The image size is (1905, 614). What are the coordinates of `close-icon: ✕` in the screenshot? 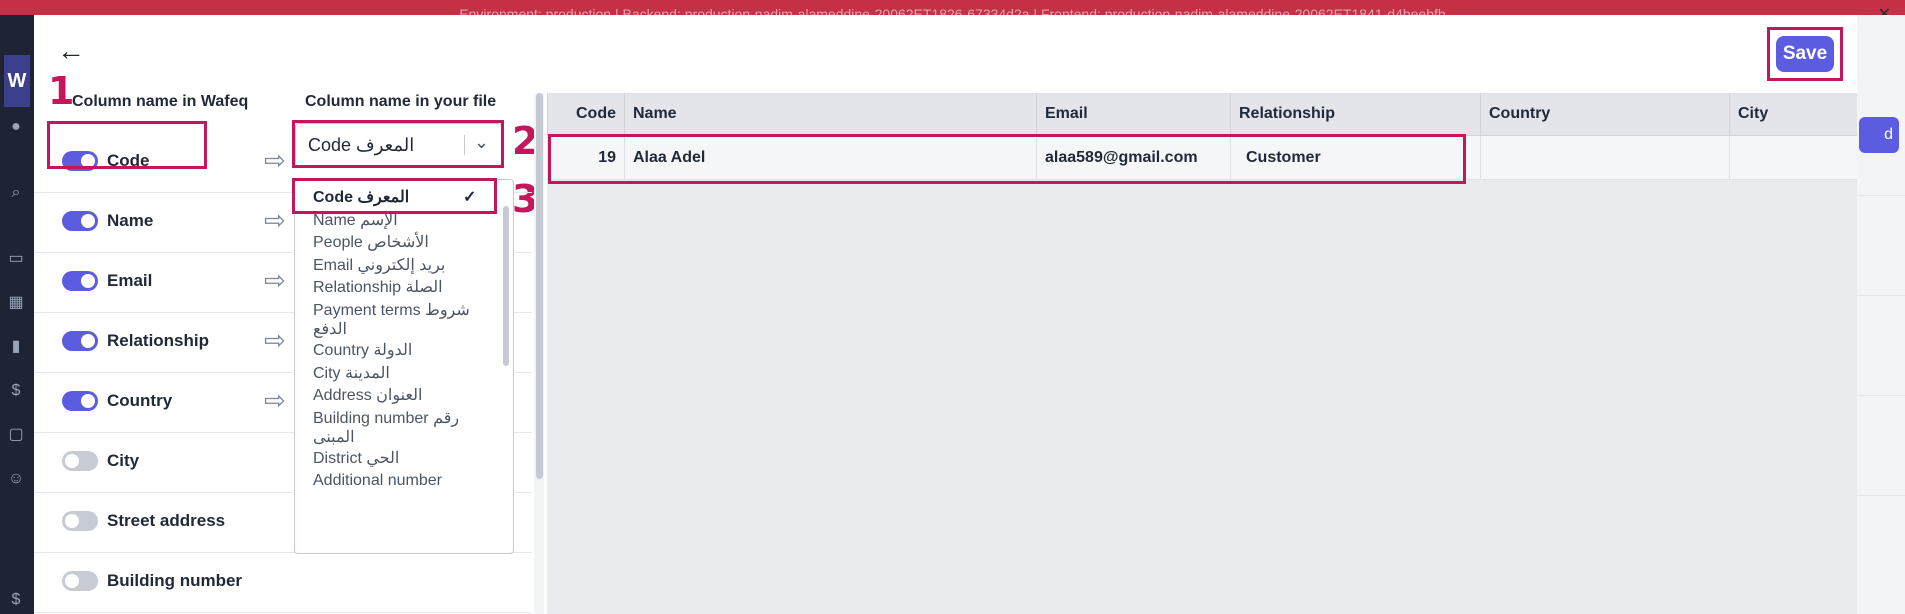 It's located at (1884, 7).